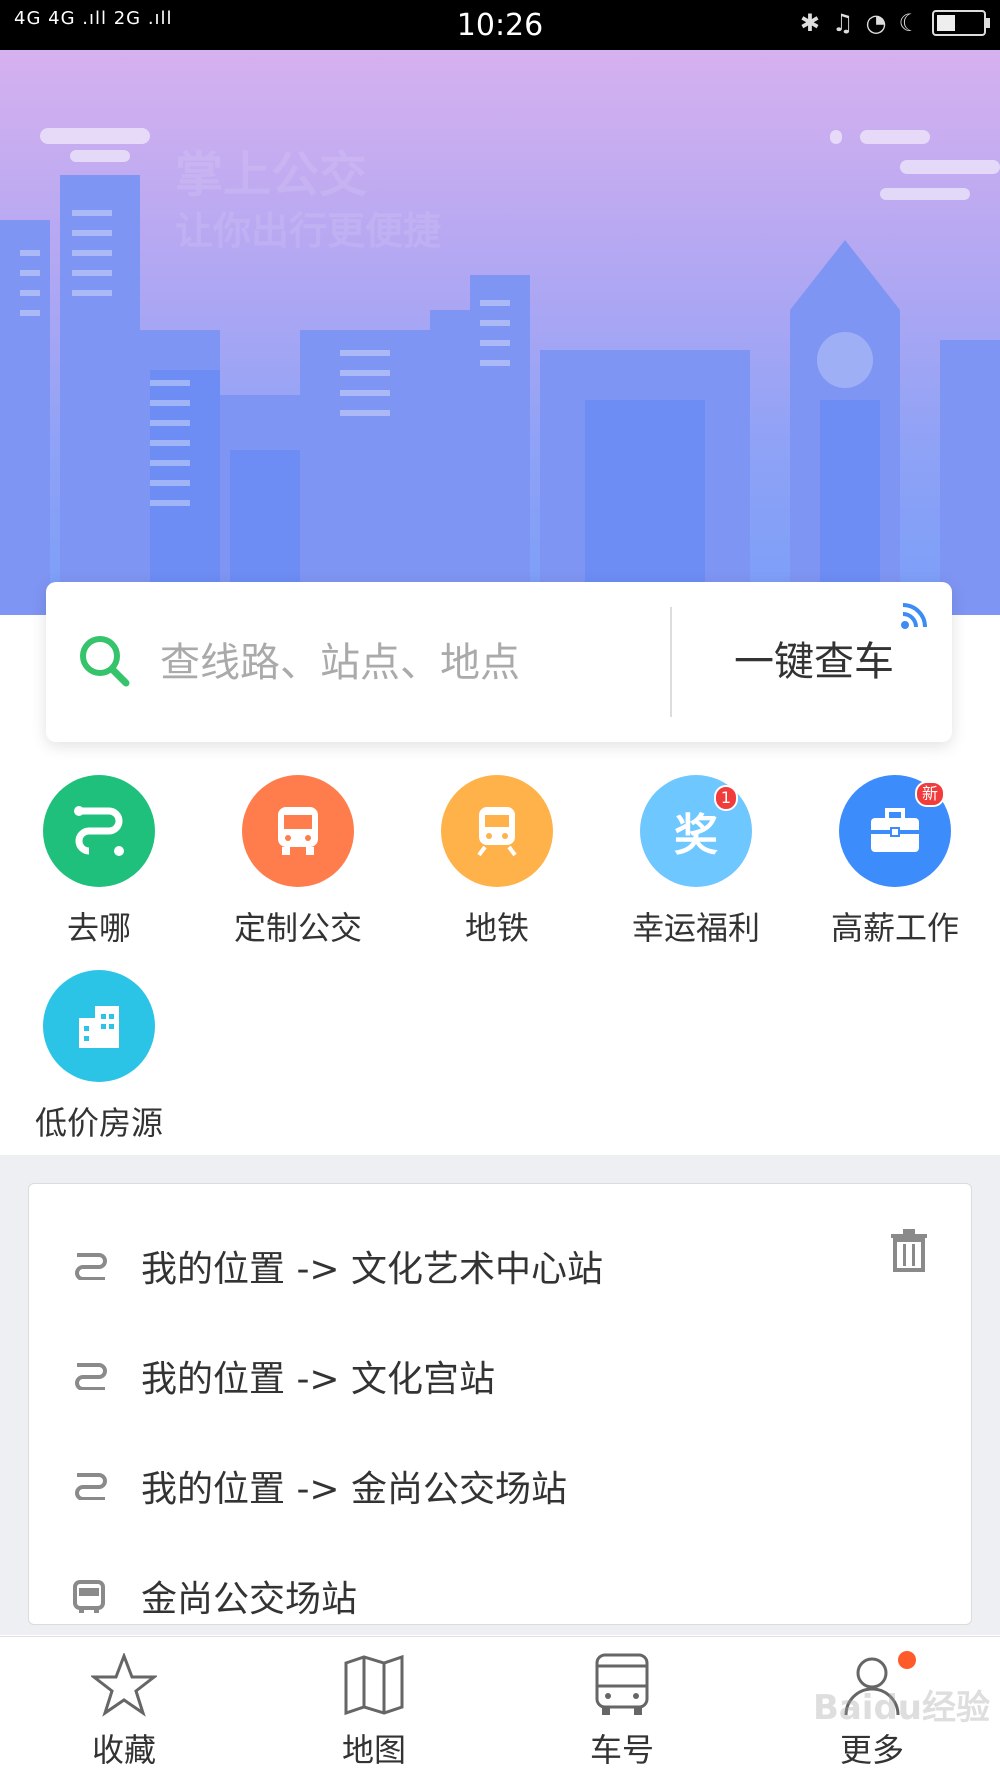 The height and width of the screenshot is (1779, 1000). I want to click on shortcut-lucky-welfare: 奖 1 幸运福利, so click(696, 862).